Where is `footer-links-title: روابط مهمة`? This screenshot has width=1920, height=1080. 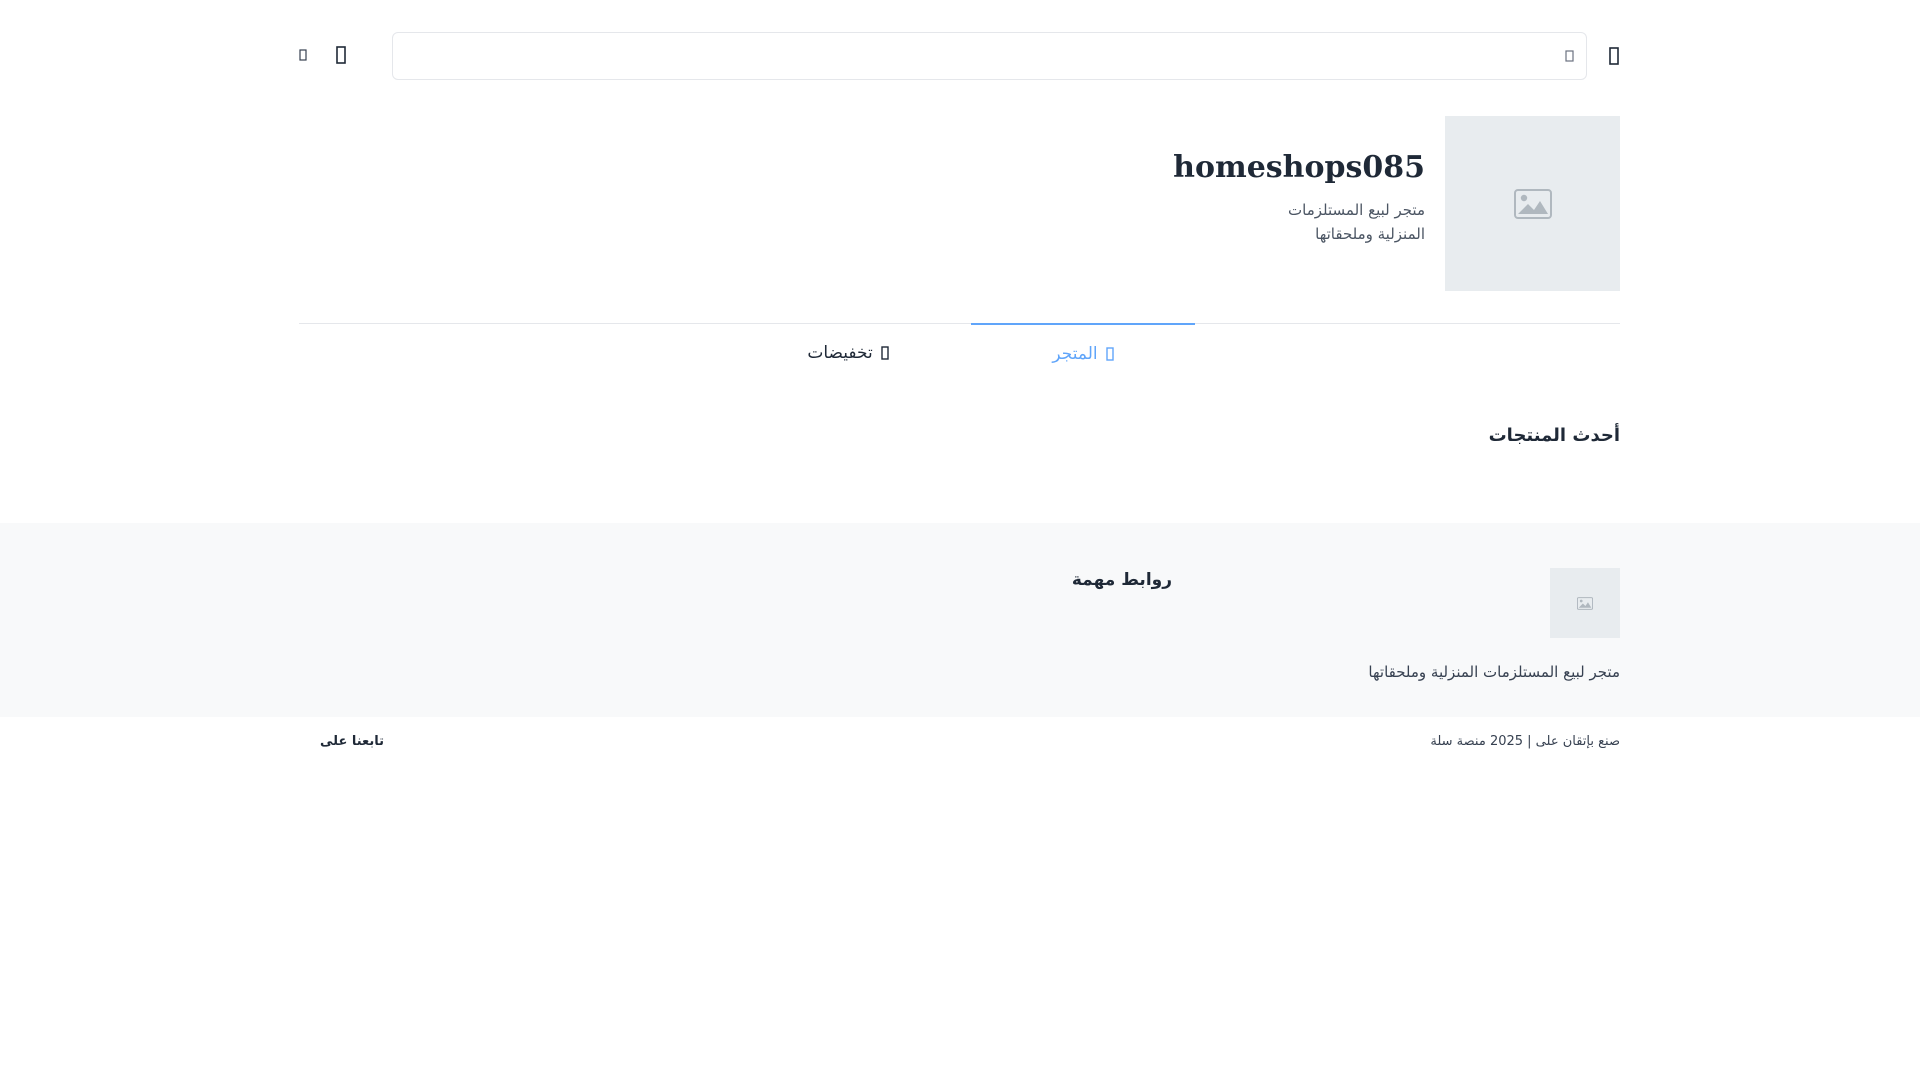
footer-links-title: روابط مهمة is located at coordinates (1121, 580).